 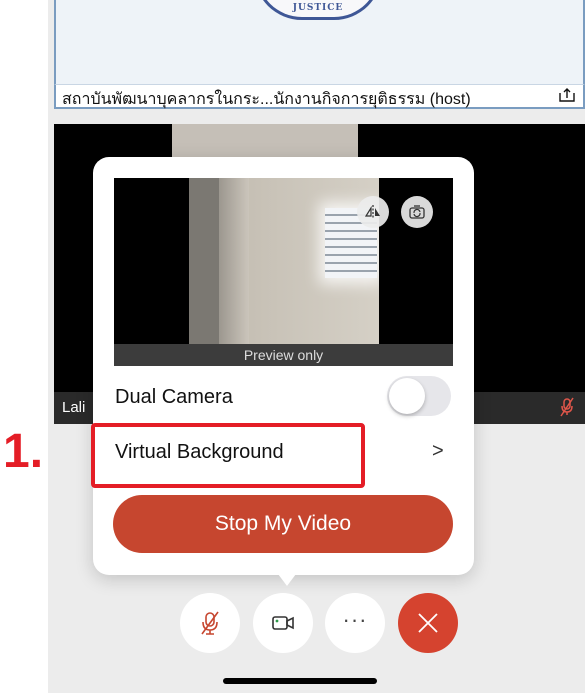 I want to click on mute-button, so click(x=210, y=623).